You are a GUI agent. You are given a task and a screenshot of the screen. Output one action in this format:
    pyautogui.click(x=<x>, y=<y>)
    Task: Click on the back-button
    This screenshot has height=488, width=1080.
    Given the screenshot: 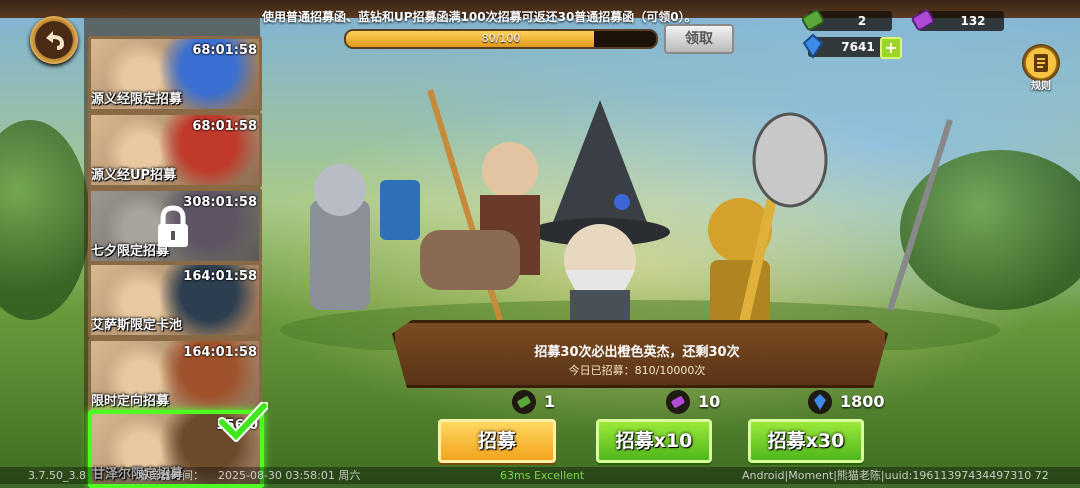 What is the action you would take?
    pyautogui.click(x=54, y=40)
    